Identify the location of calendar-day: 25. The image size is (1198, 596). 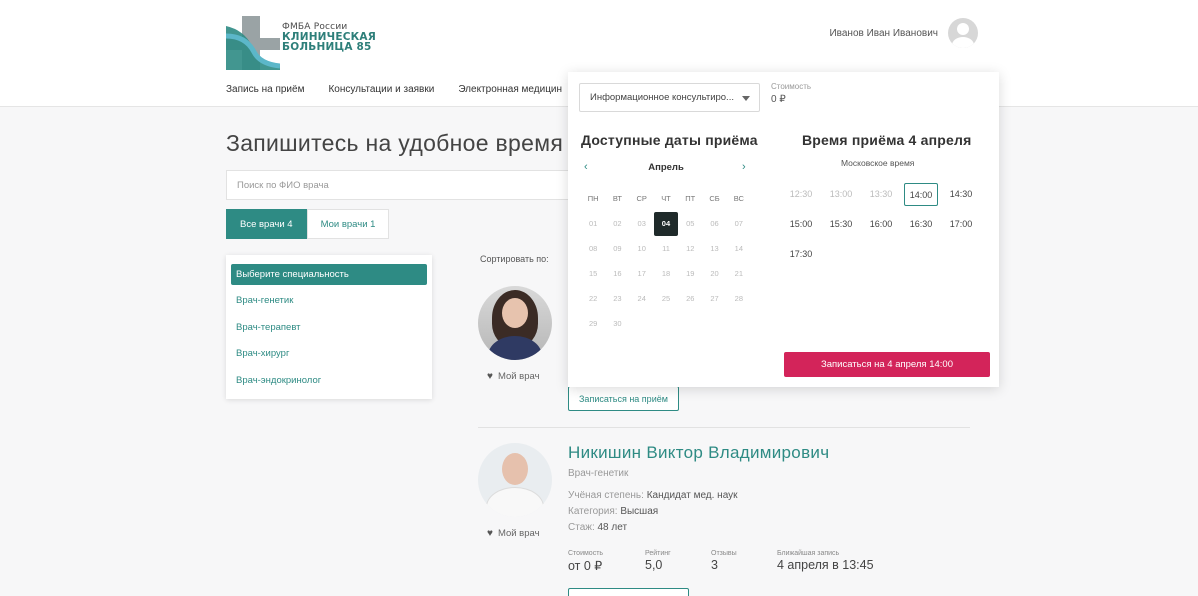
(666, 298).